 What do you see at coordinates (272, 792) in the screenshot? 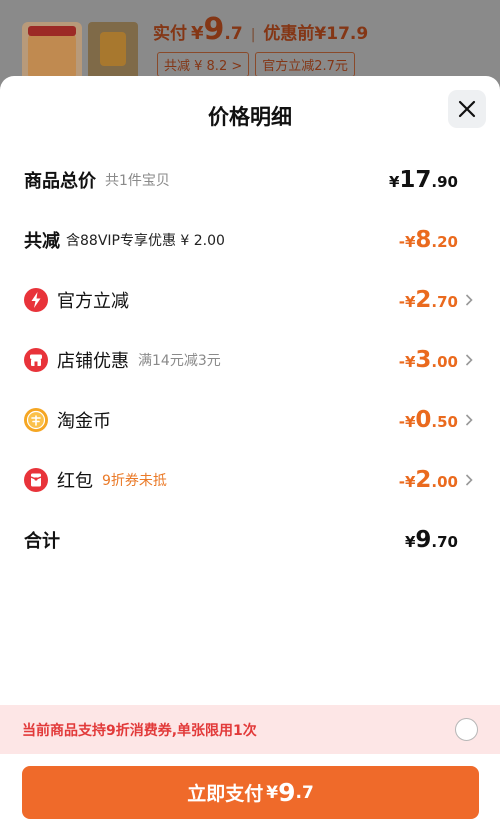
I see `pay-now-currency: ¥` at bounding box center [272, 792].